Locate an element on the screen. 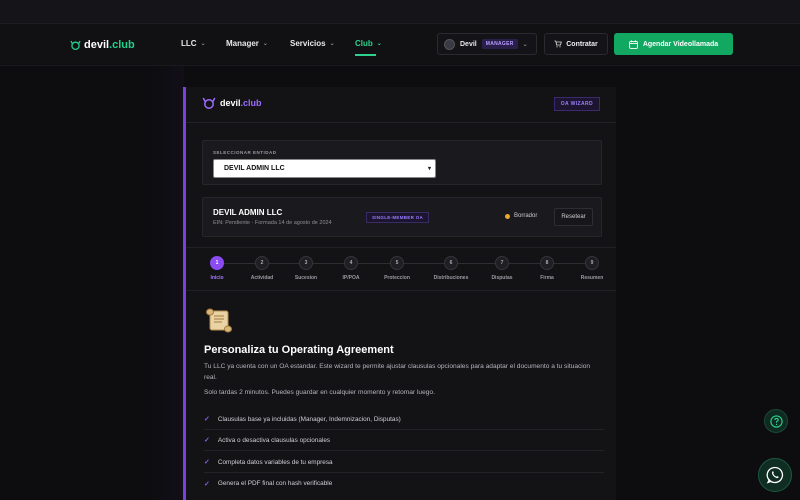 The image size is (800, 500). step-firma: 8 Firma is located at coordinates (547, 268).